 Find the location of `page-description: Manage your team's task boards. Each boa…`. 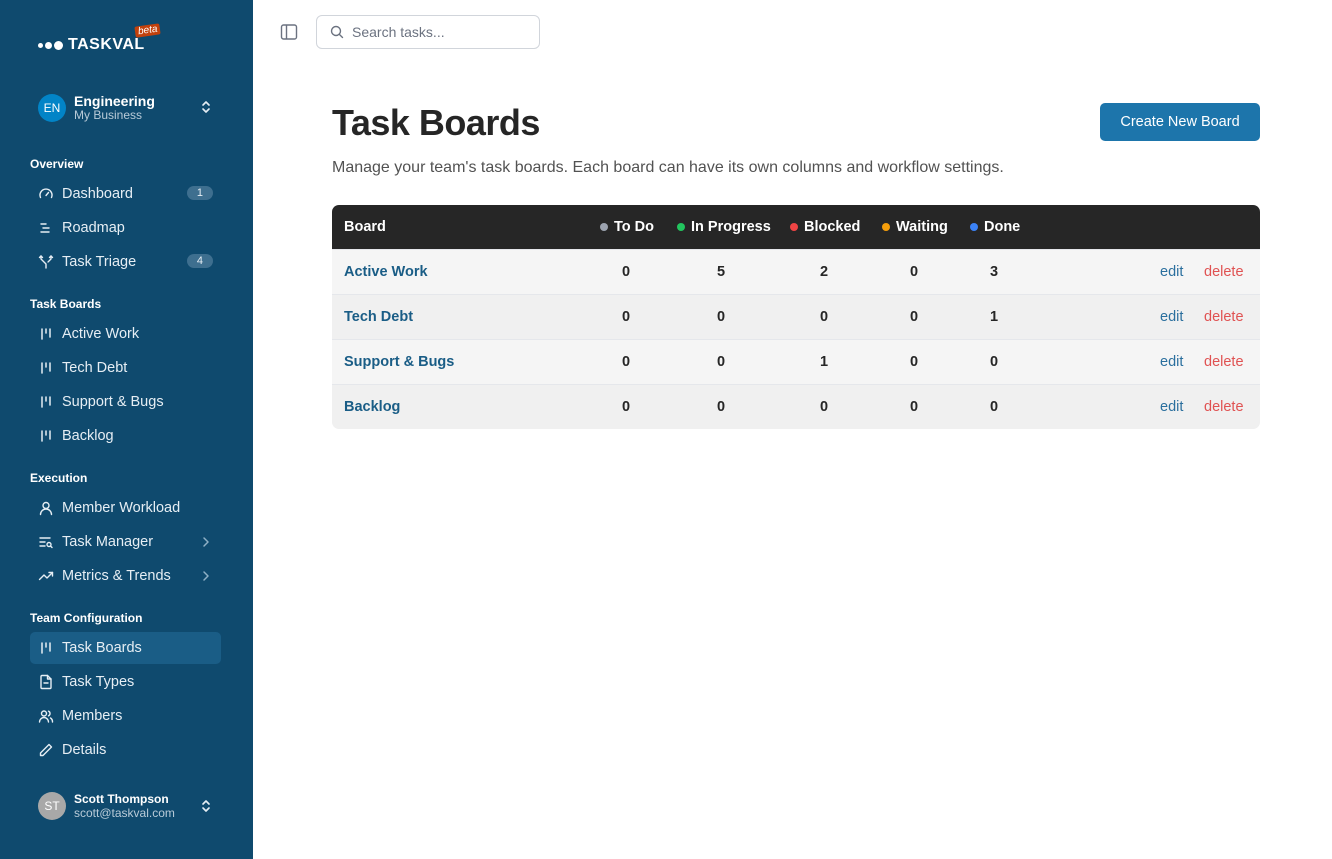

page-description: Manage your team's task boards. Each boa… is located at coordinates (668, 167).